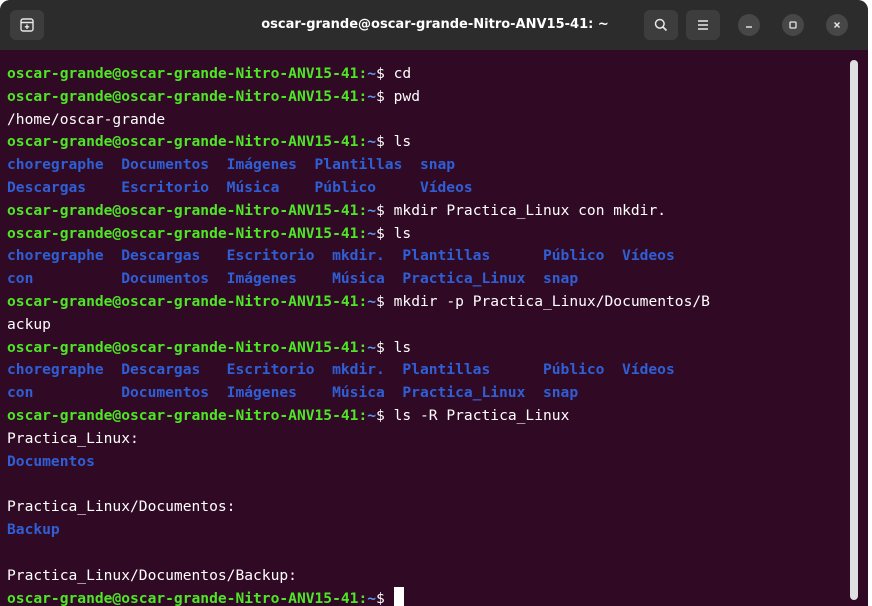 This screenshot has height=606, width=872. Describe the element at coordinates (551, 301) in the screenshot. I see `command-text: mkdir -p Practica_Linux/Documentos/B` at that location.